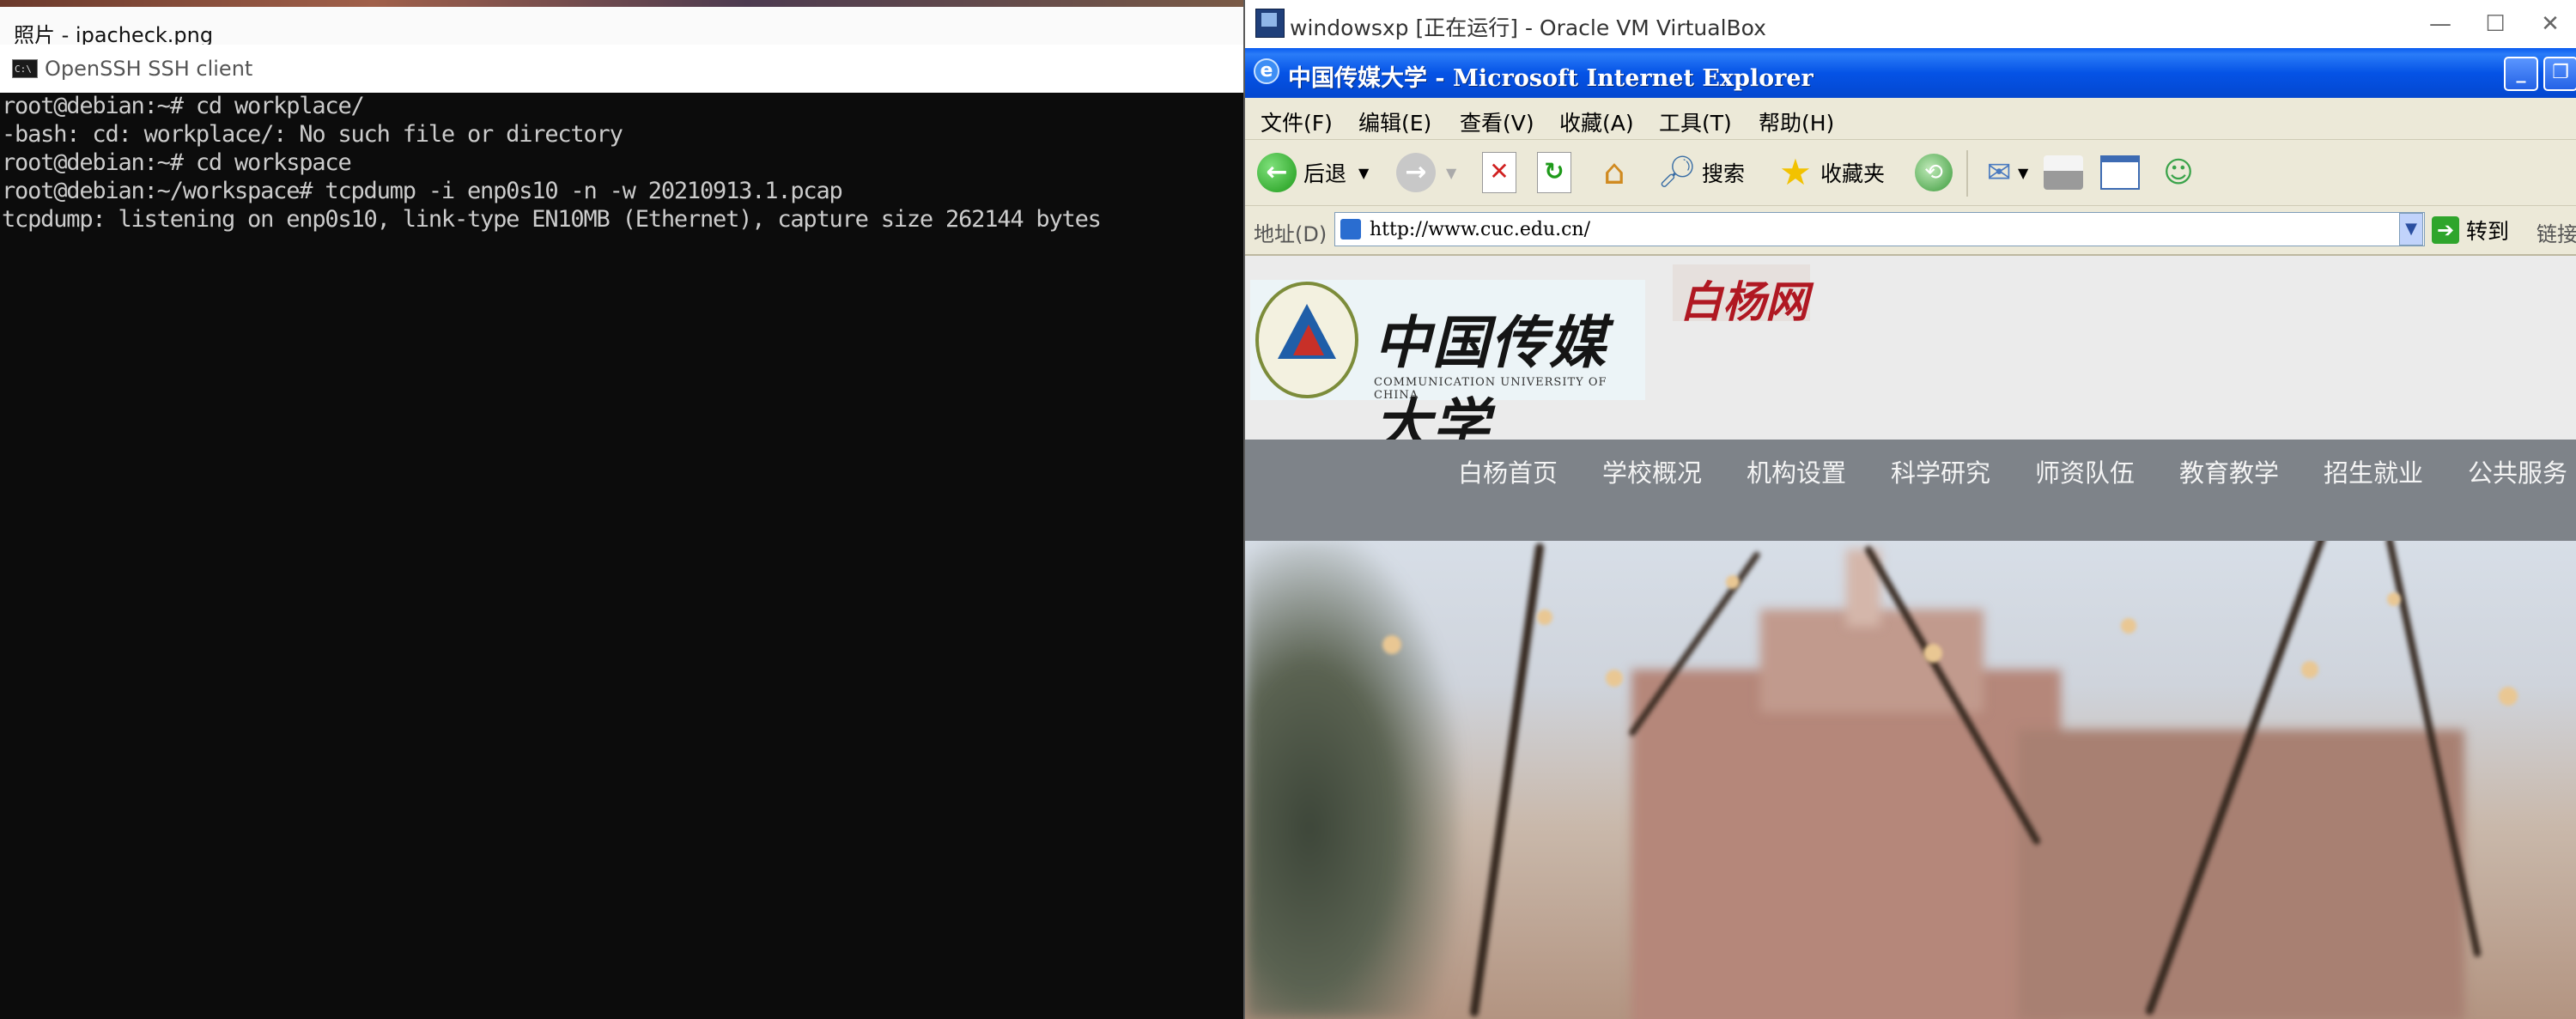 Image resolution: width=2576 pixels, height=1019 pixels. Describe the element at coordinates (2374, 471) in the screenshot. I see `nav-admissions: 招生就业` at that location.